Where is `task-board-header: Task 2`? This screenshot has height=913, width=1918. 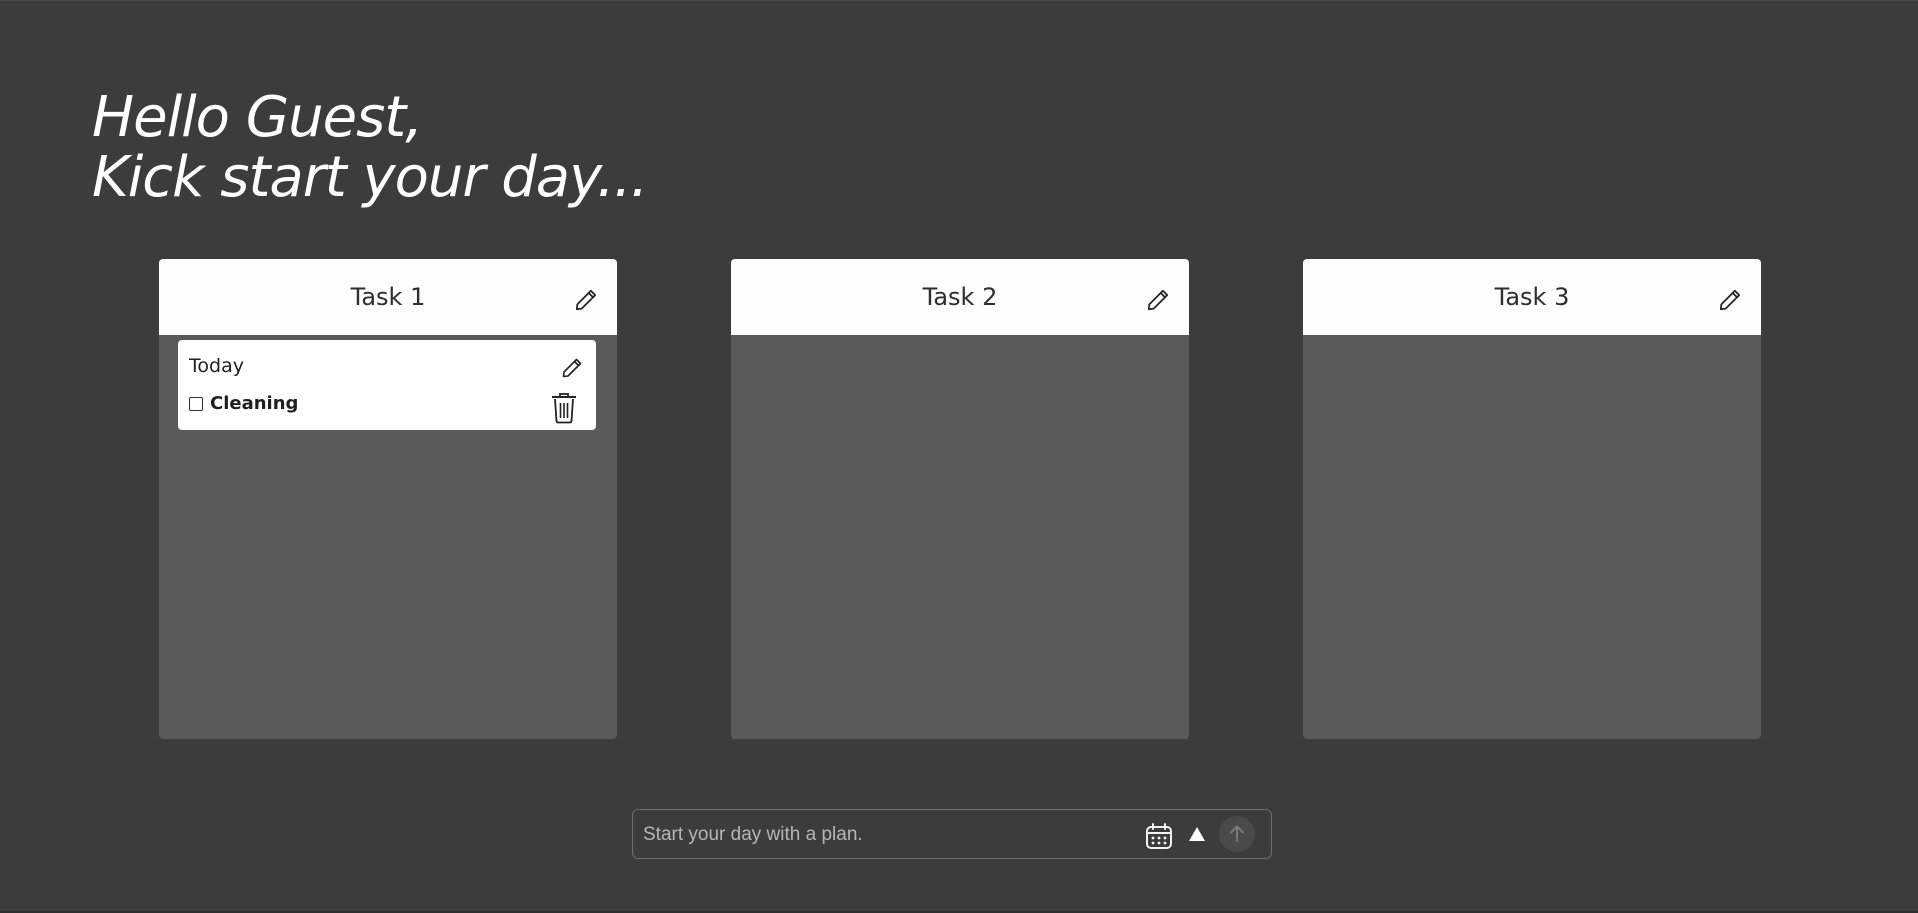 task-board-header: Task 2 is located at coordinates (960, 297).